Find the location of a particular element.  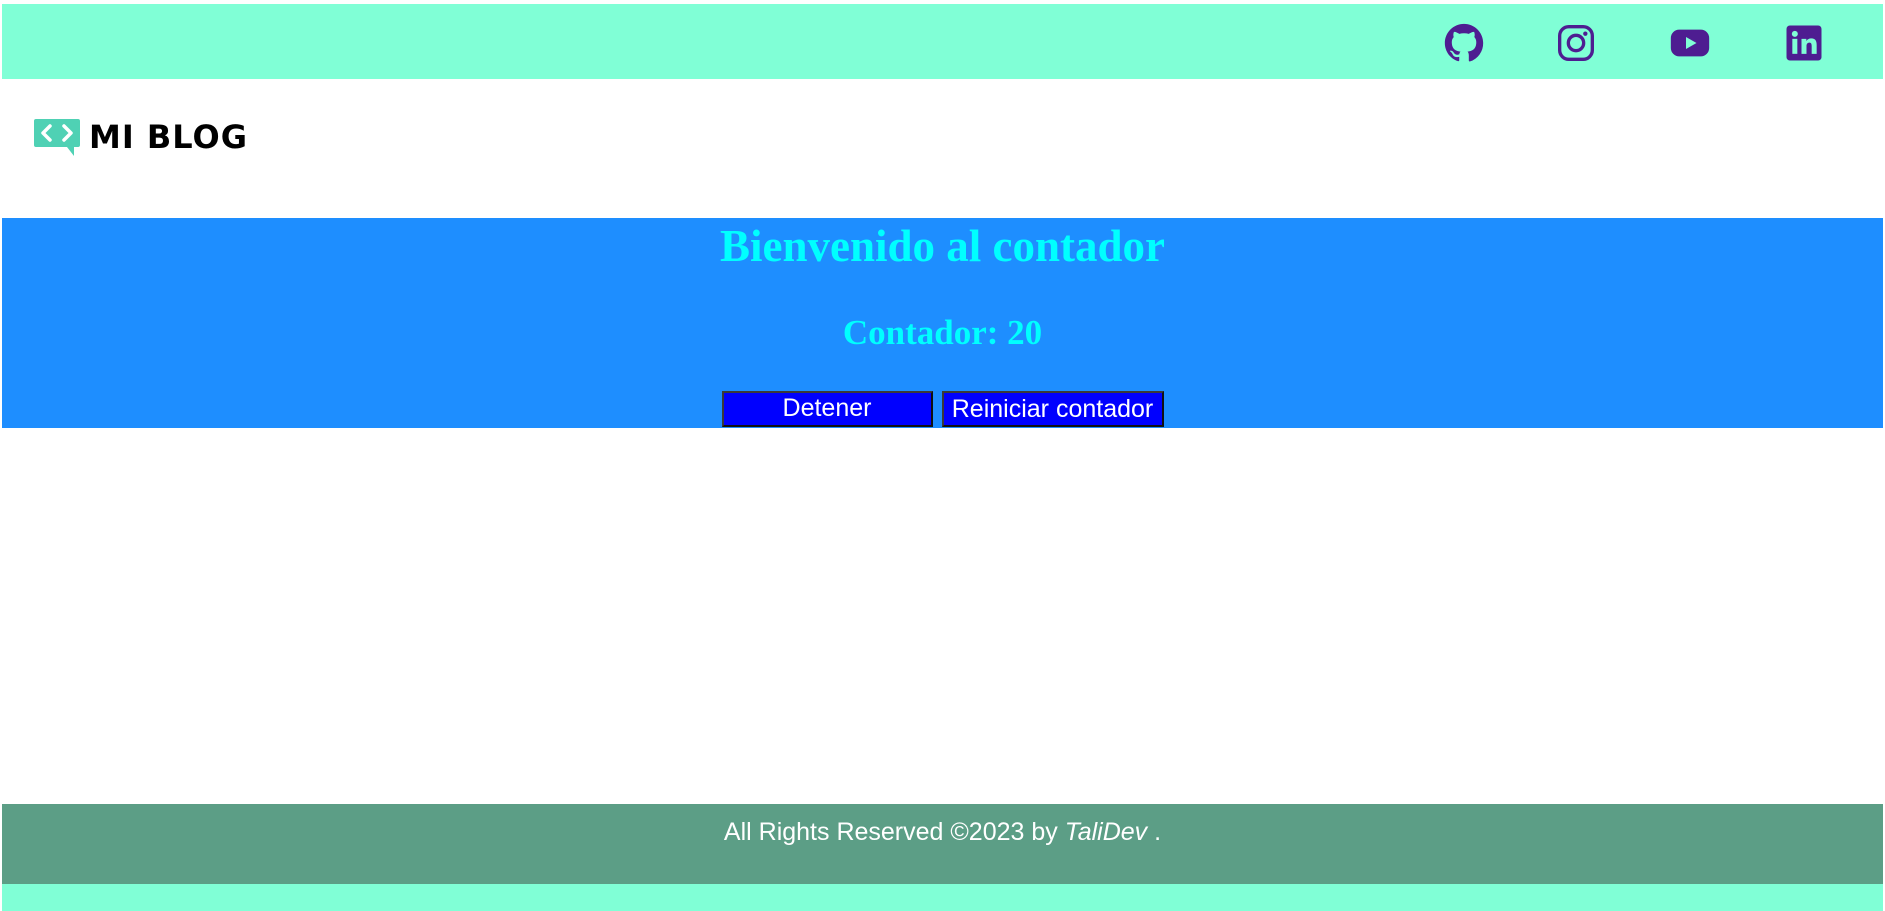

reset-counter-button: Reiniciar contador is located at coordinates (1052, 409).